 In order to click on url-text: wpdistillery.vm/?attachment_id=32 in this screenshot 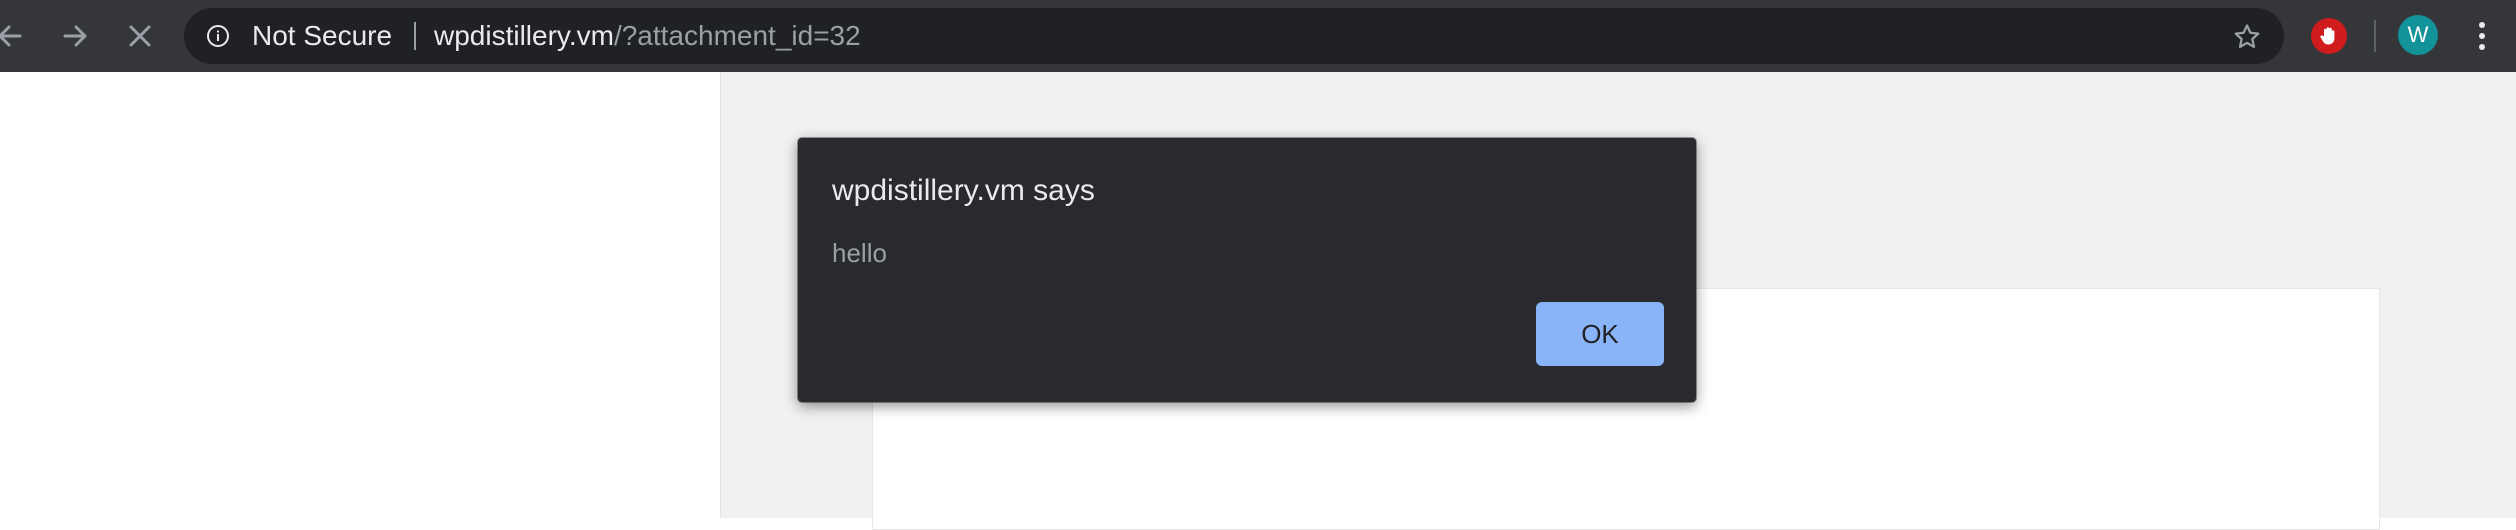, I will do `click(647, 36)`.